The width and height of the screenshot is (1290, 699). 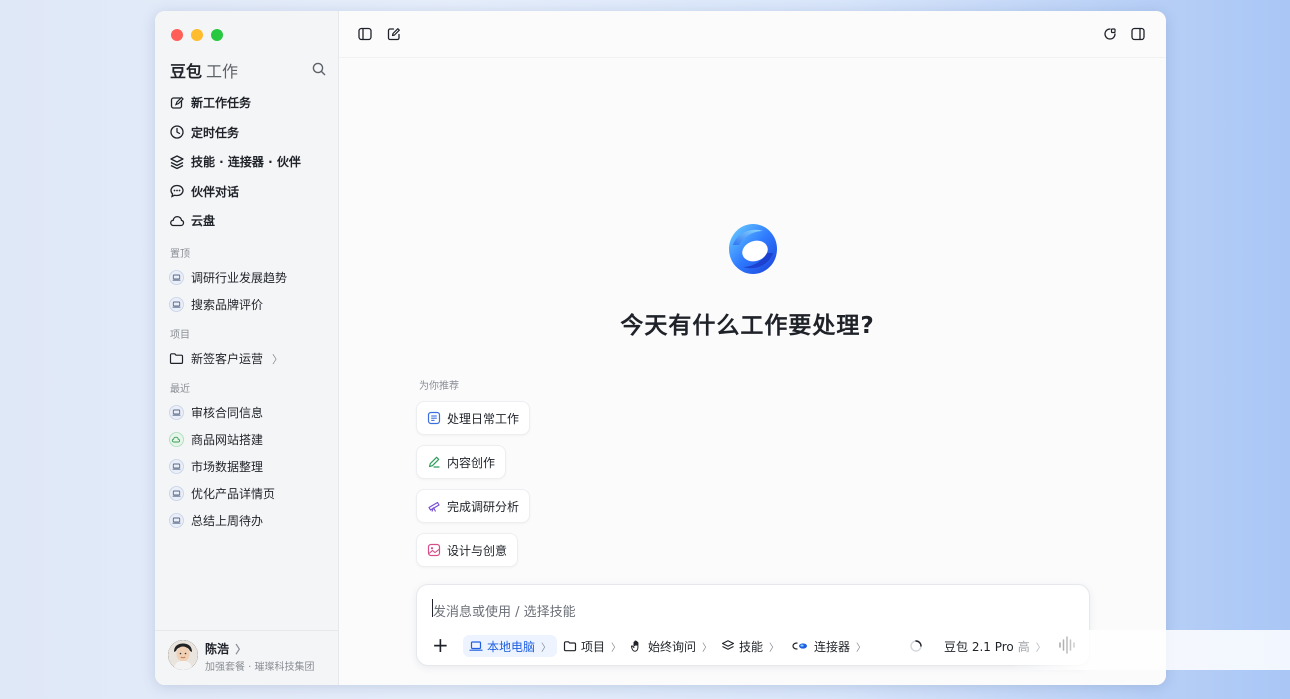 I want to click on tool-connectors: 连接器 〉, so click(x=828, y=646).